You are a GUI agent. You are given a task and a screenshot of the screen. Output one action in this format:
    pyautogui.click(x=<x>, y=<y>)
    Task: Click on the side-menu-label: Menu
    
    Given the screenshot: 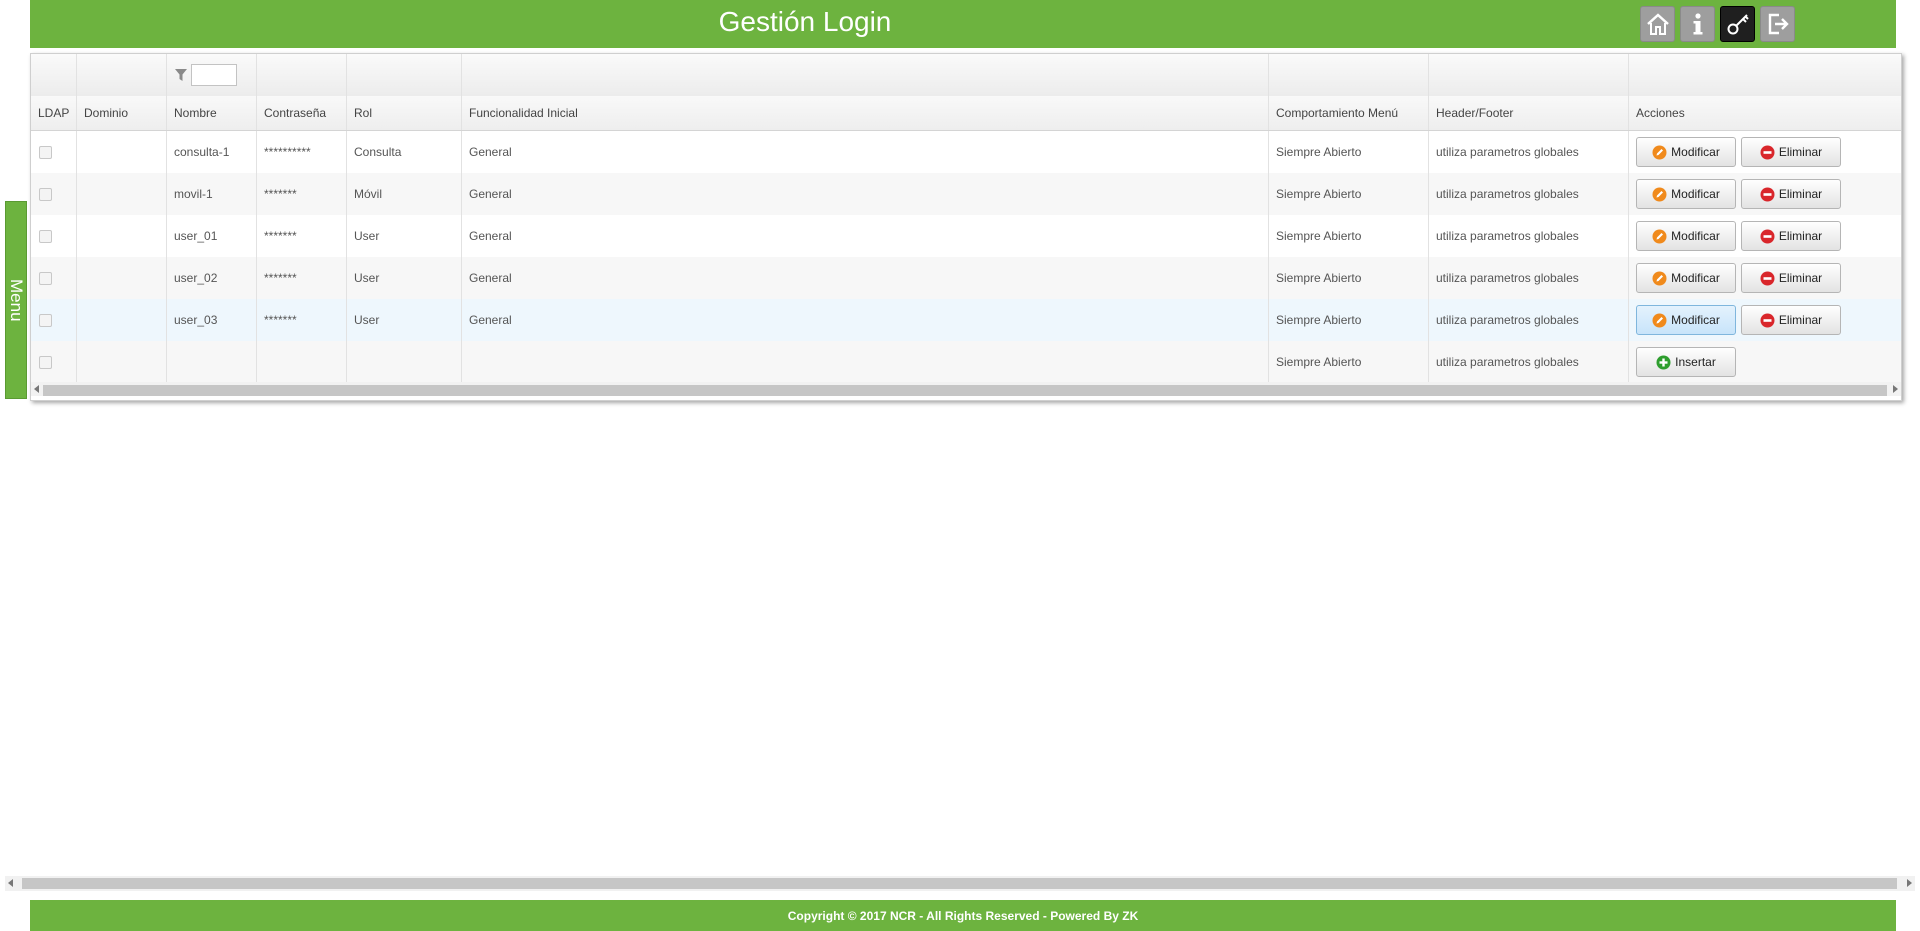 What is the action you would take?
    pyautogui.click(x=16, y=300)
    